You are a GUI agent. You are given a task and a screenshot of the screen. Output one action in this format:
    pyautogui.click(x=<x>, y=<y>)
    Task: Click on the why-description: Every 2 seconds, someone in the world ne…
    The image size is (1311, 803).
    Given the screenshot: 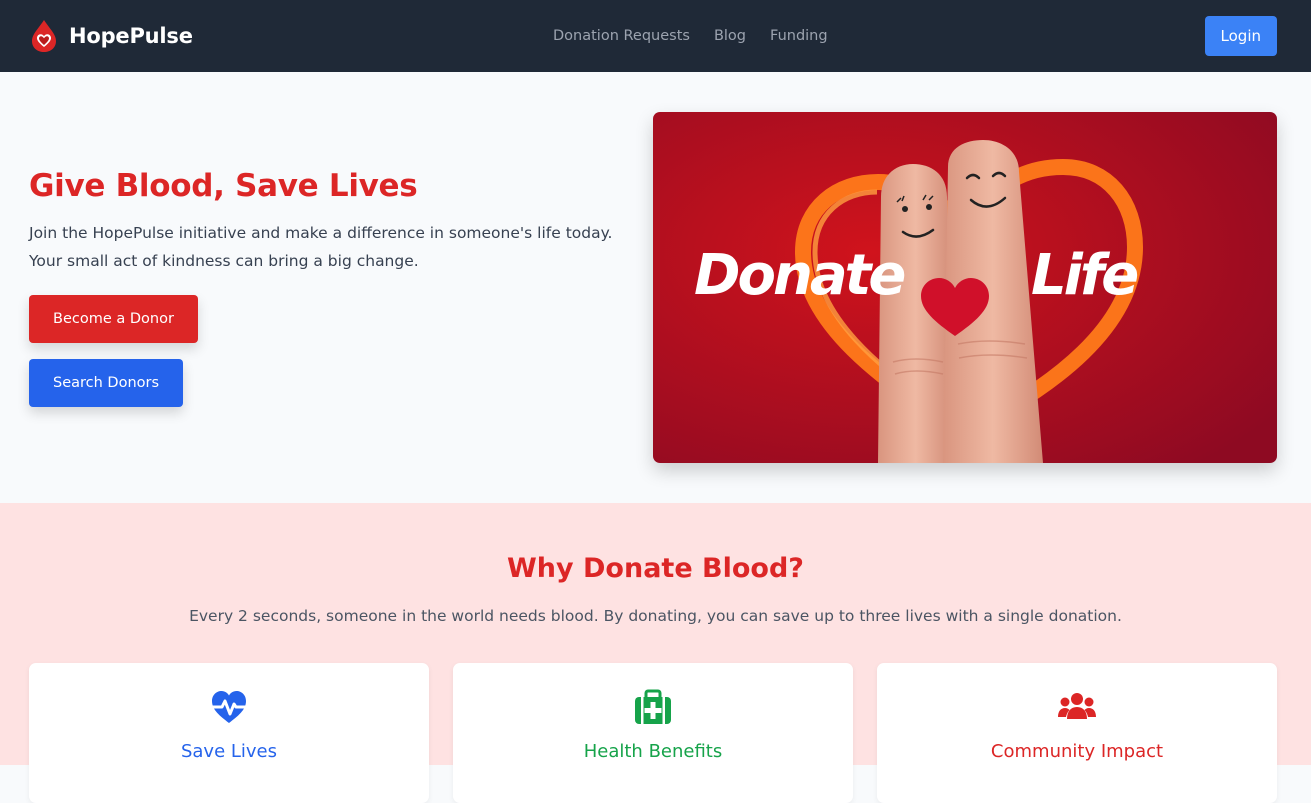 What is the action you would take?
    pyautogui.click(x=655, y=616)
    